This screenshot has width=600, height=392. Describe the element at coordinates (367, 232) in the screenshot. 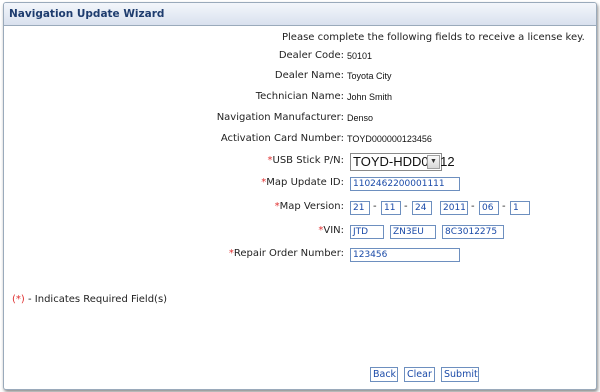

I see `vin-part-1-input: JTD` at that location.